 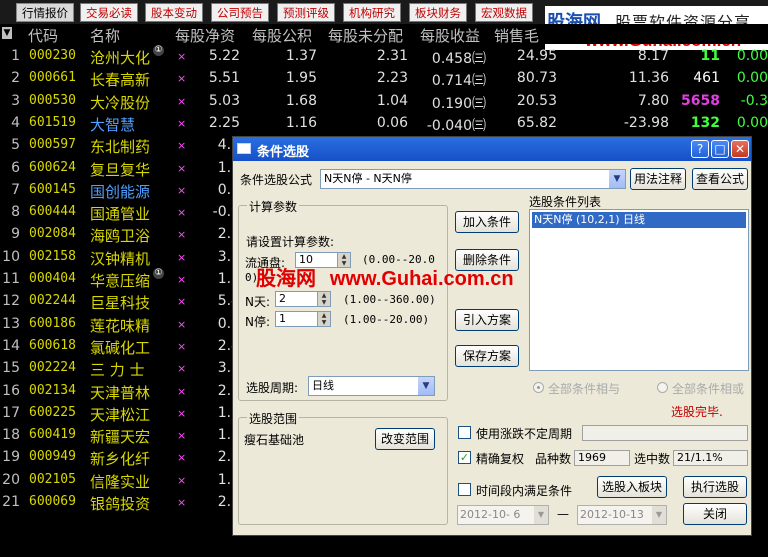 I want to click on date-to-field: 2012-10-13 ▼, so click(x=622, y=515).